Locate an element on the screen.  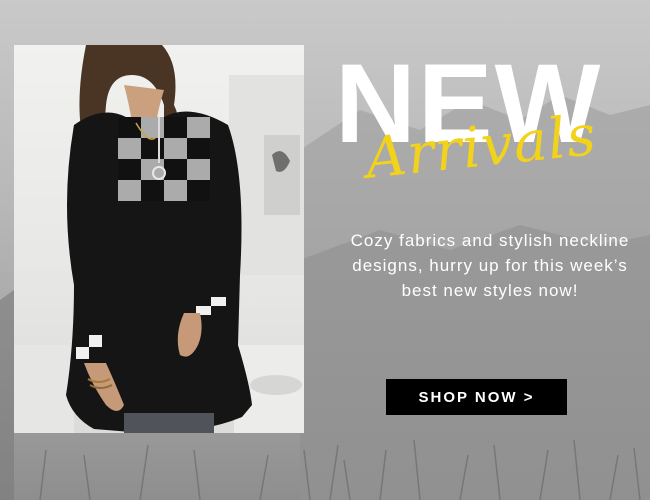
grass-foreground is located at coordinates (340, 469).